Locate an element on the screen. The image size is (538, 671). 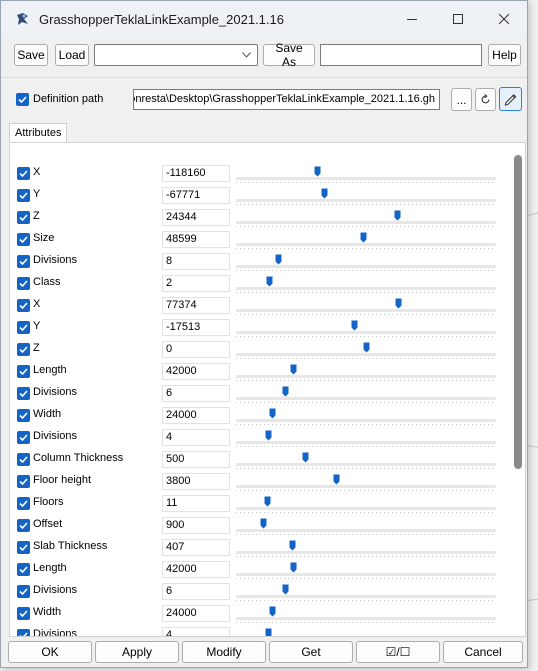
cancel-button: Cancel is located at coordinates (483, 652).